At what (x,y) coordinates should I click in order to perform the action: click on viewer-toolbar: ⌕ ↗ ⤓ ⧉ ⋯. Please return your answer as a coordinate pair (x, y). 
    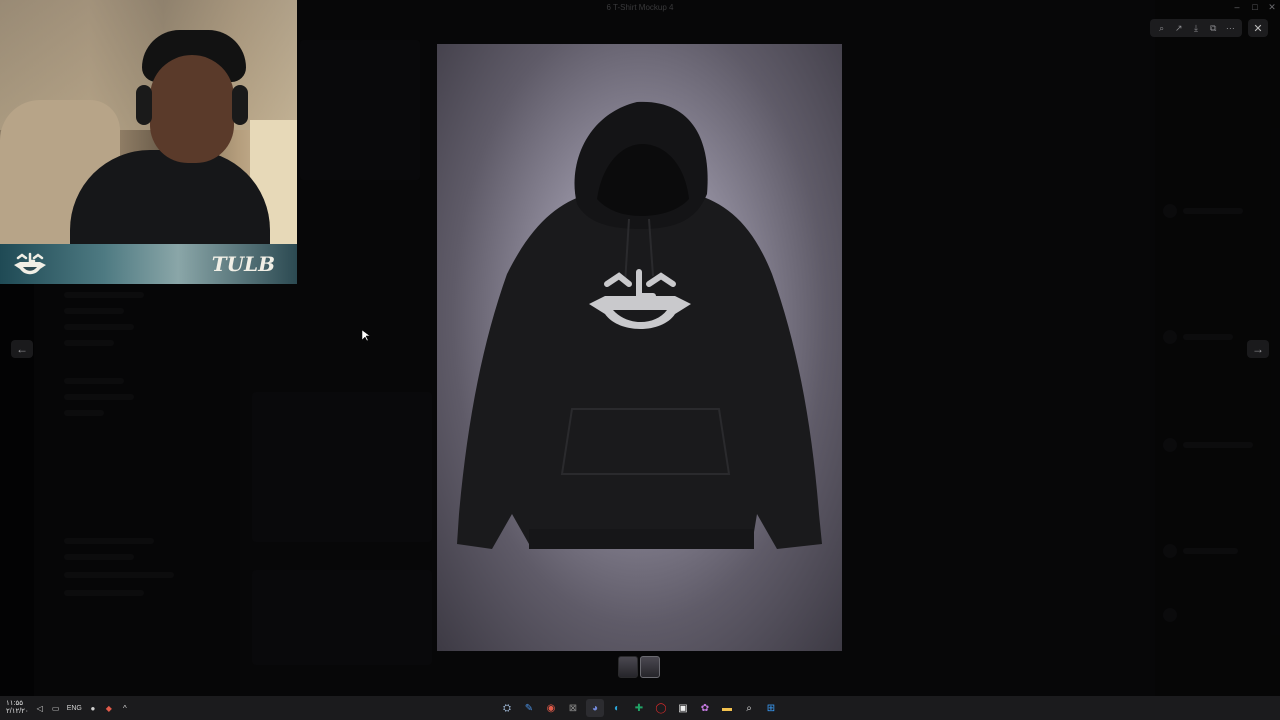
    Looking at the image, I should click on (1196, 28).